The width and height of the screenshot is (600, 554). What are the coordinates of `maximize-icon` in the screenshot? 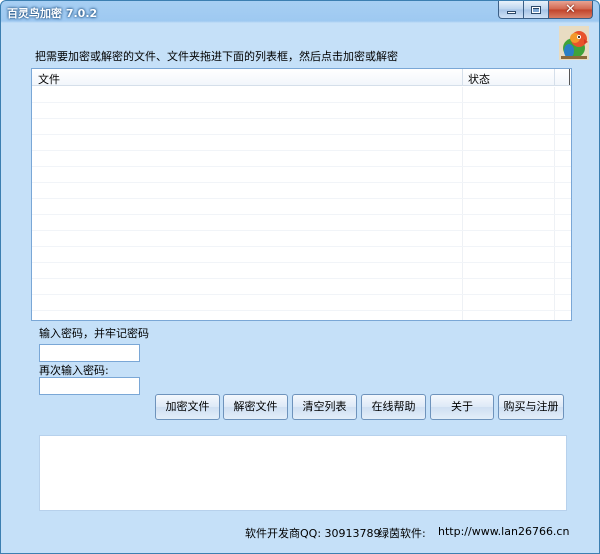 It's located at (536, 9).